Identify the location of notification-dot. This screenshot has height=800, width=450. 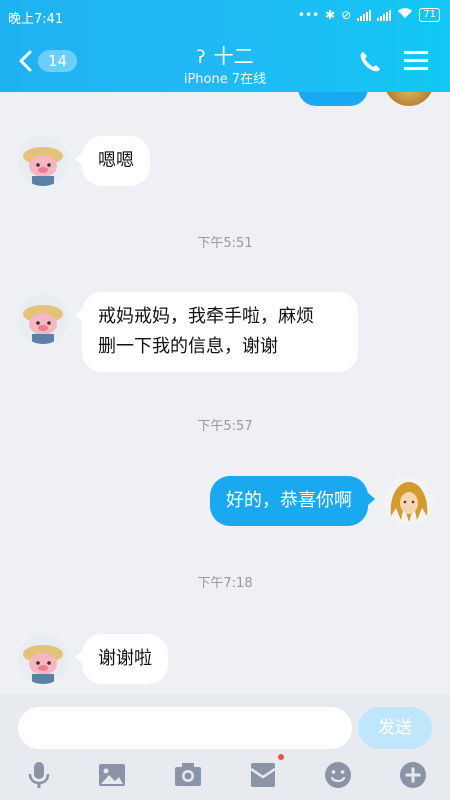
(281, 757).